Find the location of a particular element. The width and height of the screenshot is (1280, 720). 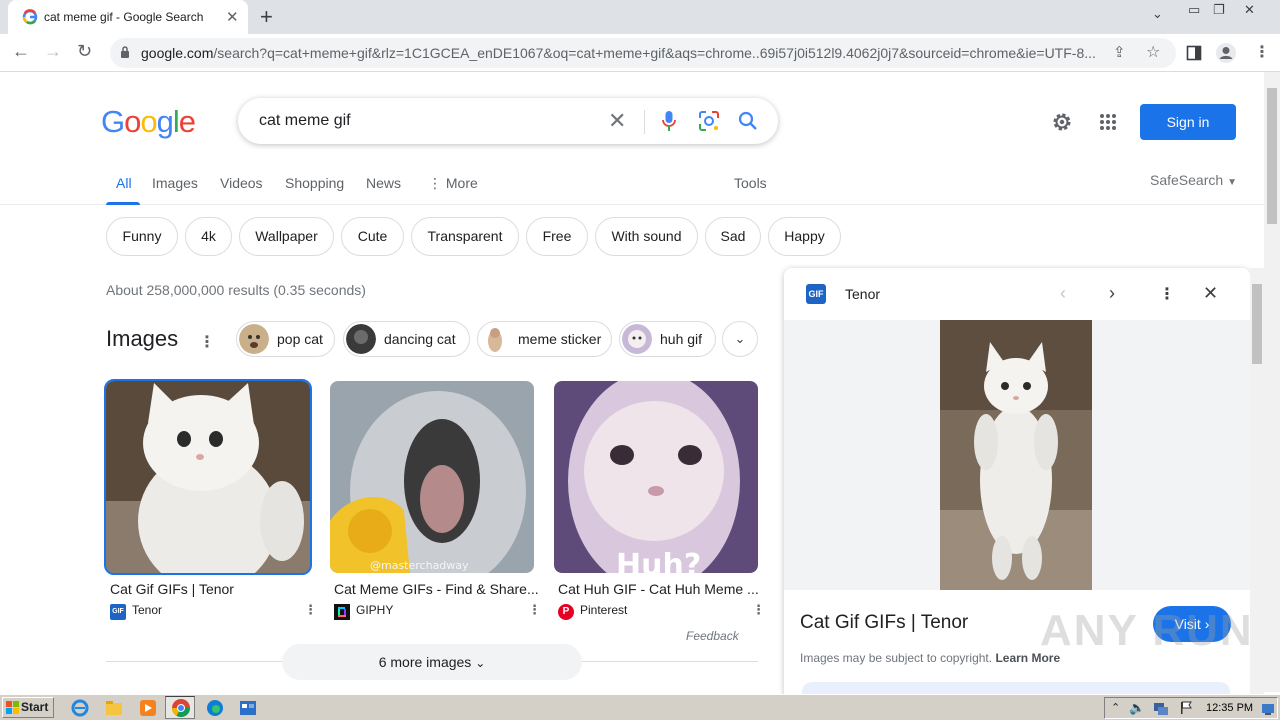

image-result-1-source: Tenor is located at coordinates (147, 610).